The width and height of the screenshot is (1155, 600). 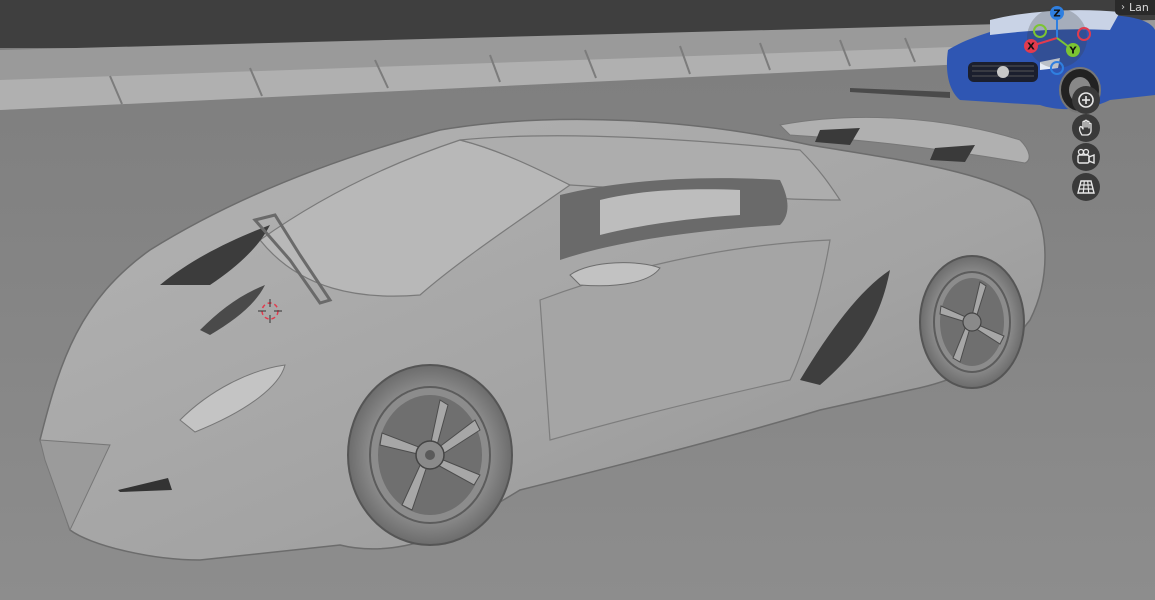 I want to click on chevron-right-icon: ›, so click(x=1123, y=7).